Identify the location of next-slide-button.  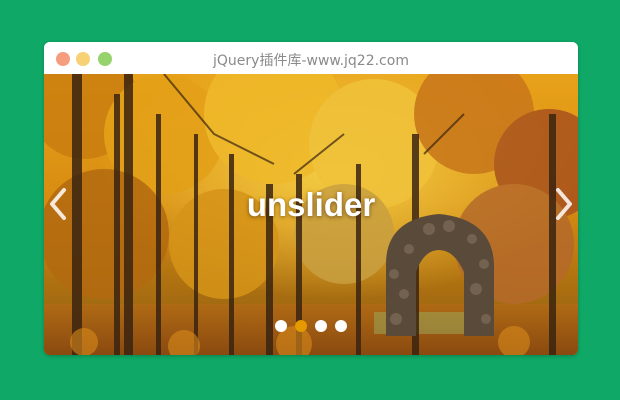
(564, 204).